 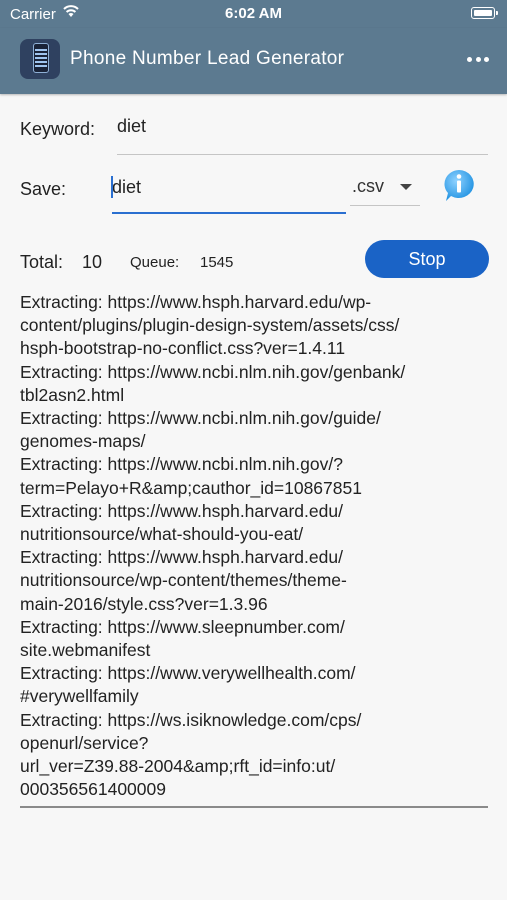 What do you see at coordinates (217, 262) in the screenshot?
I see `queue-count: 1545` at bounding box center [217, 262].